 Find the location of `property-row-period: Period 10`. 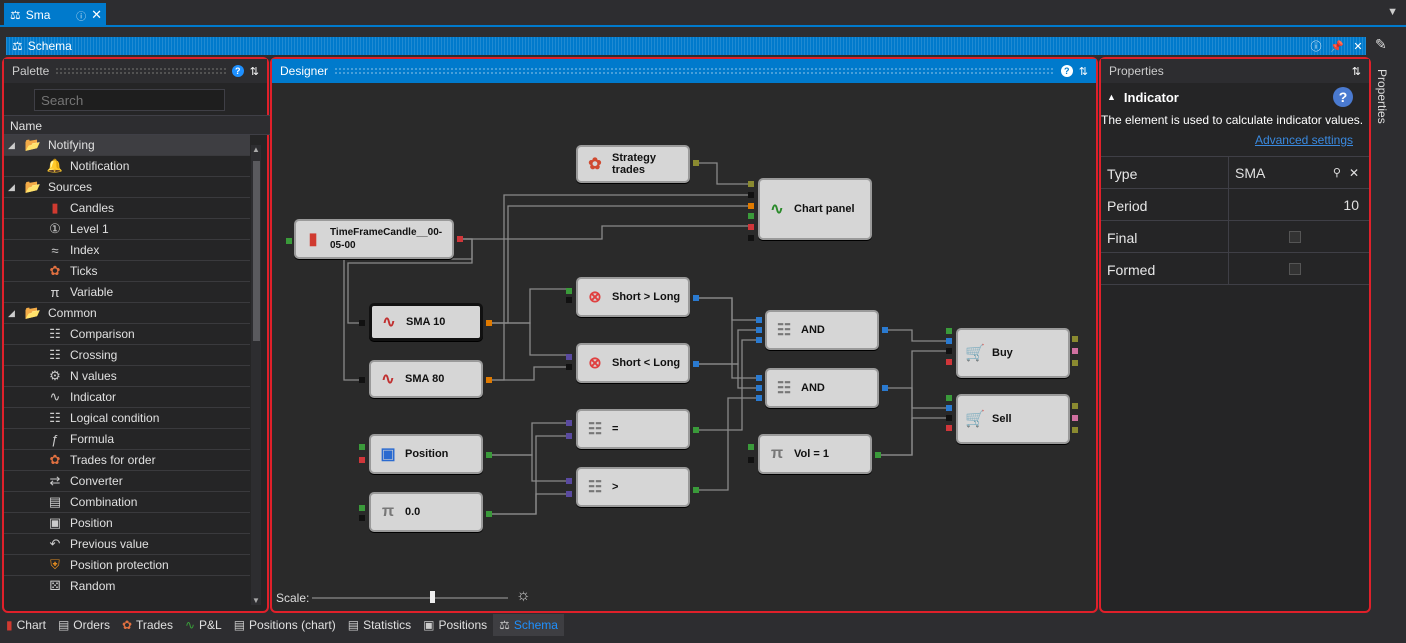

property-row-period: Period 10 is located at coordinates (1235, 205).